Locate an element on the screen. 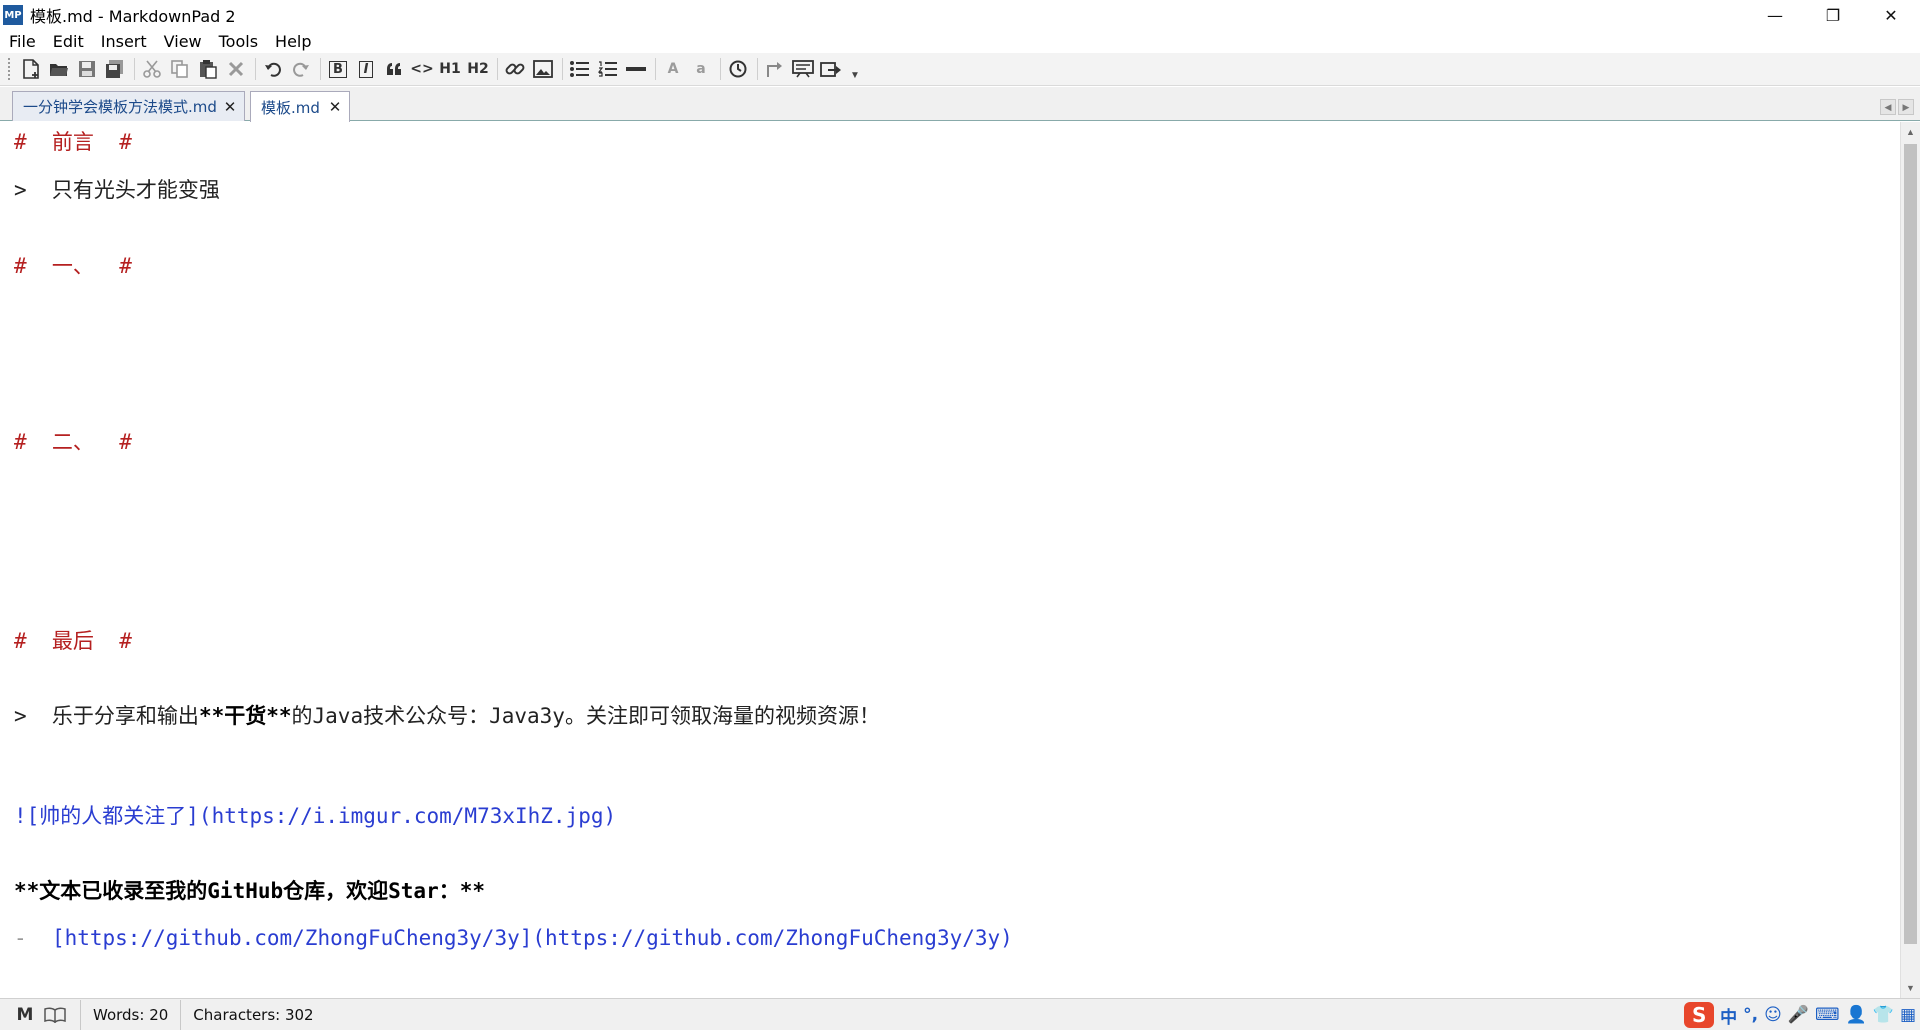 This screenshot has width=1920, height=1030. redo-icon is located at coordinates (301, 69).